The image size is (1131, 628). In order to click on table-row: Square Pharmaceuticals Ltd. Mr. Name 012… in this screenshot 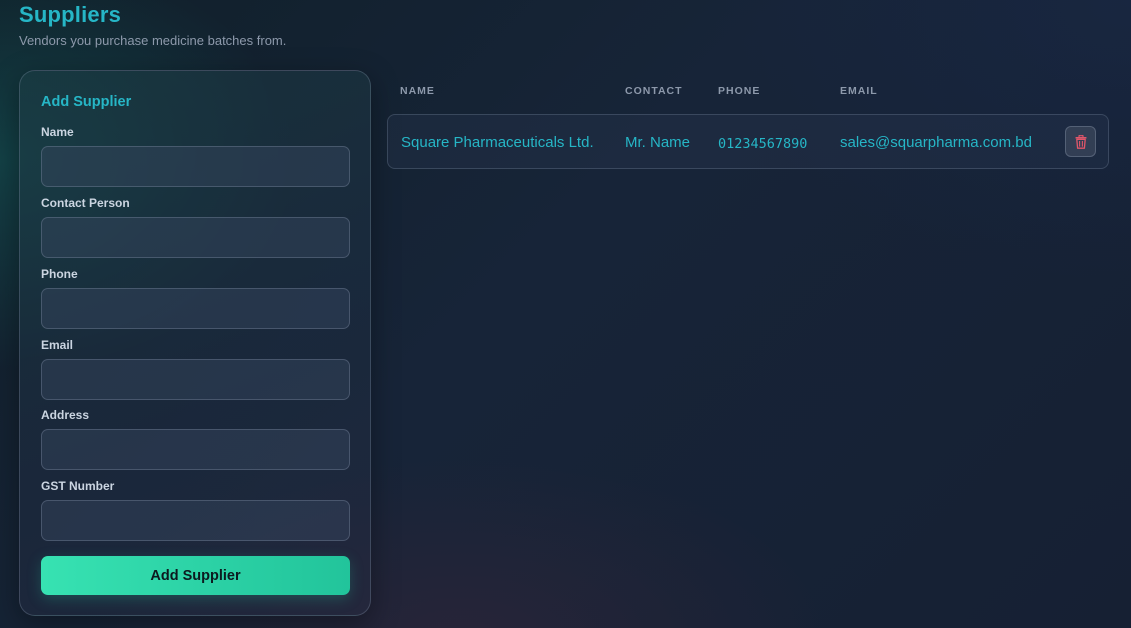, I will do `click(748, 141)`.